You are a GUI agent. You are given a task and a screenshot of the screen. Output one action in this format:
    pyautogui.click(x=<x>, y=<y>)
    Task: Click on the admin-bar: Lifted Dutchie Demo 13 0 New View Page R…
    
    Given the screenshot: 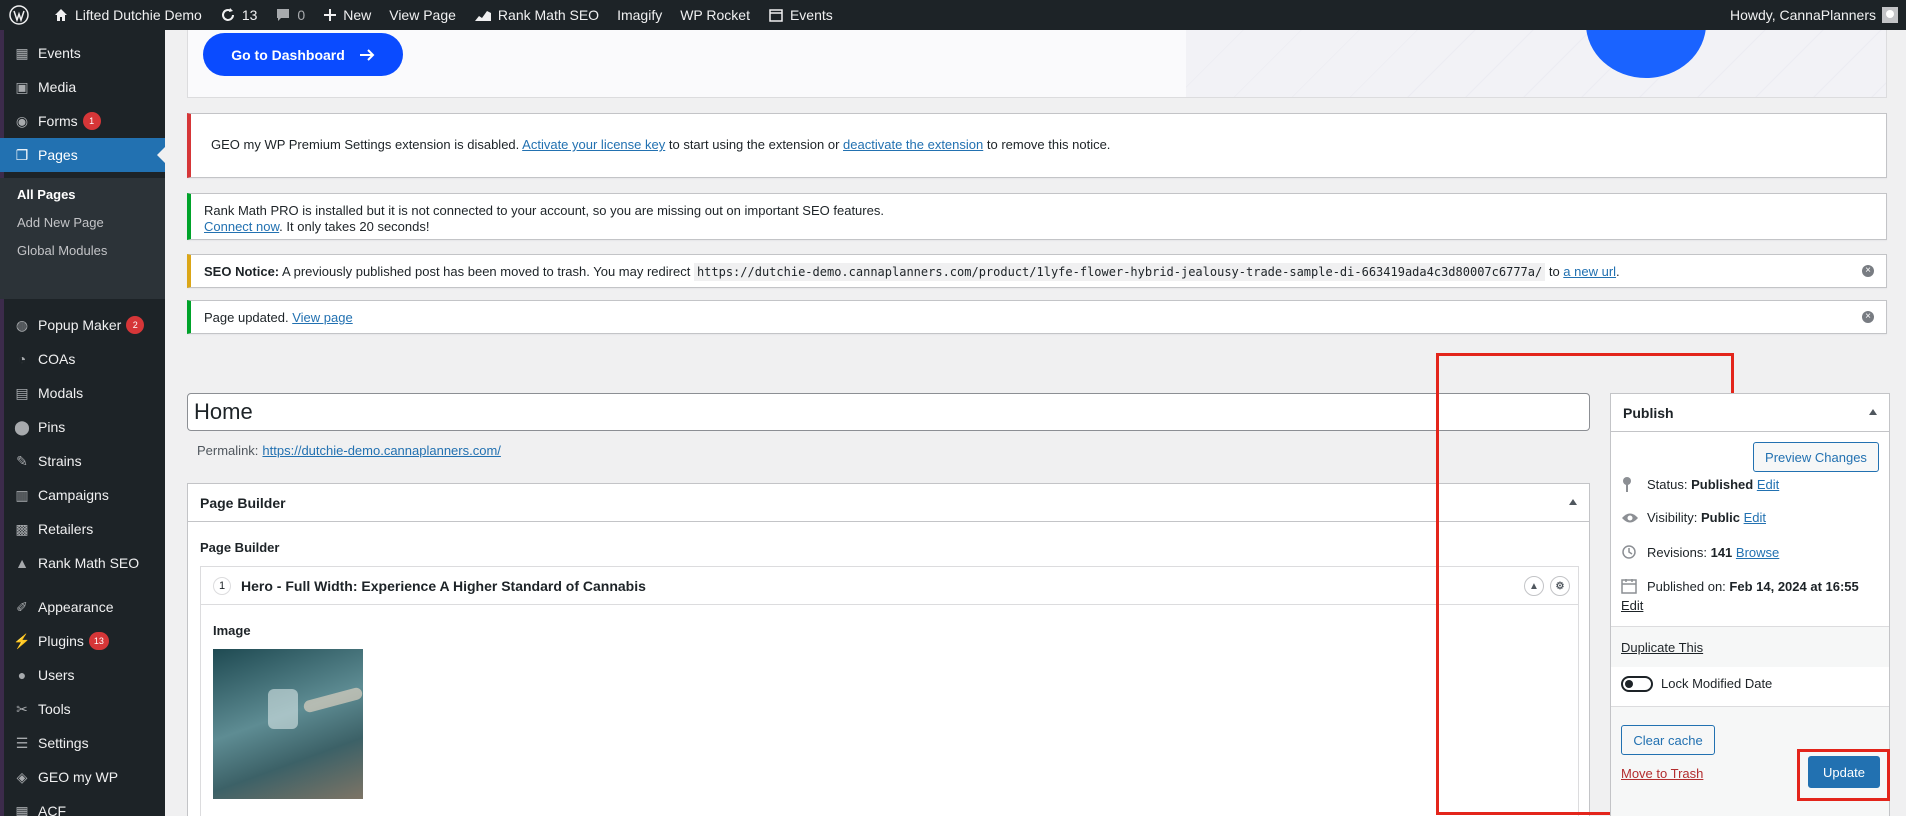 What is the action you would take?
    pyautogui.click(x=953, y=15)
    